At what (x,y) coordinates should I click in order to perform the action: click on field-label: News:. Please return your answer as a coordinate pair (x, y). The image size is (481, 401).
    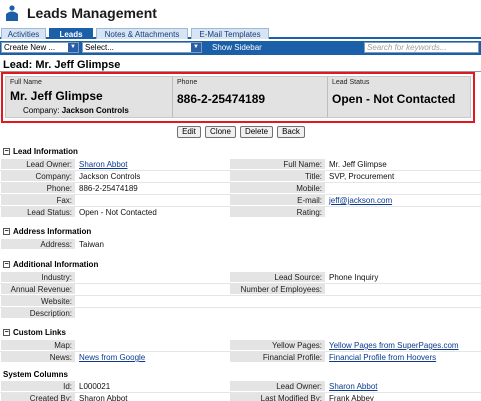
    Looking at the image, I should click on (38, 357).